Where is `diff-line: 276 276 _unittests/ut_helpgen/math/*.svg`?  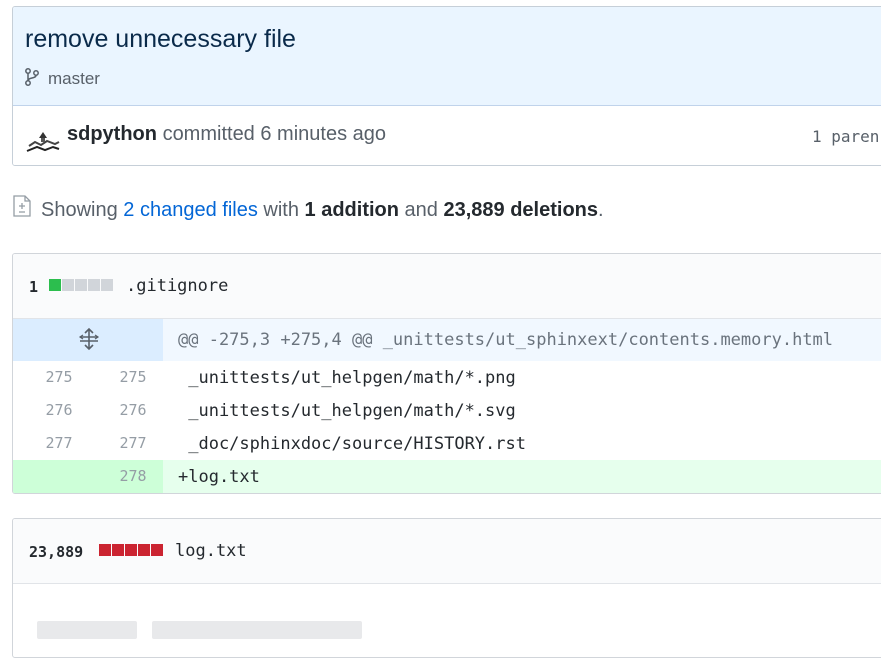 diff-line: 276 276 _unittests/ut_helpgen/math/*.svg is located at coordinates (447, 410).